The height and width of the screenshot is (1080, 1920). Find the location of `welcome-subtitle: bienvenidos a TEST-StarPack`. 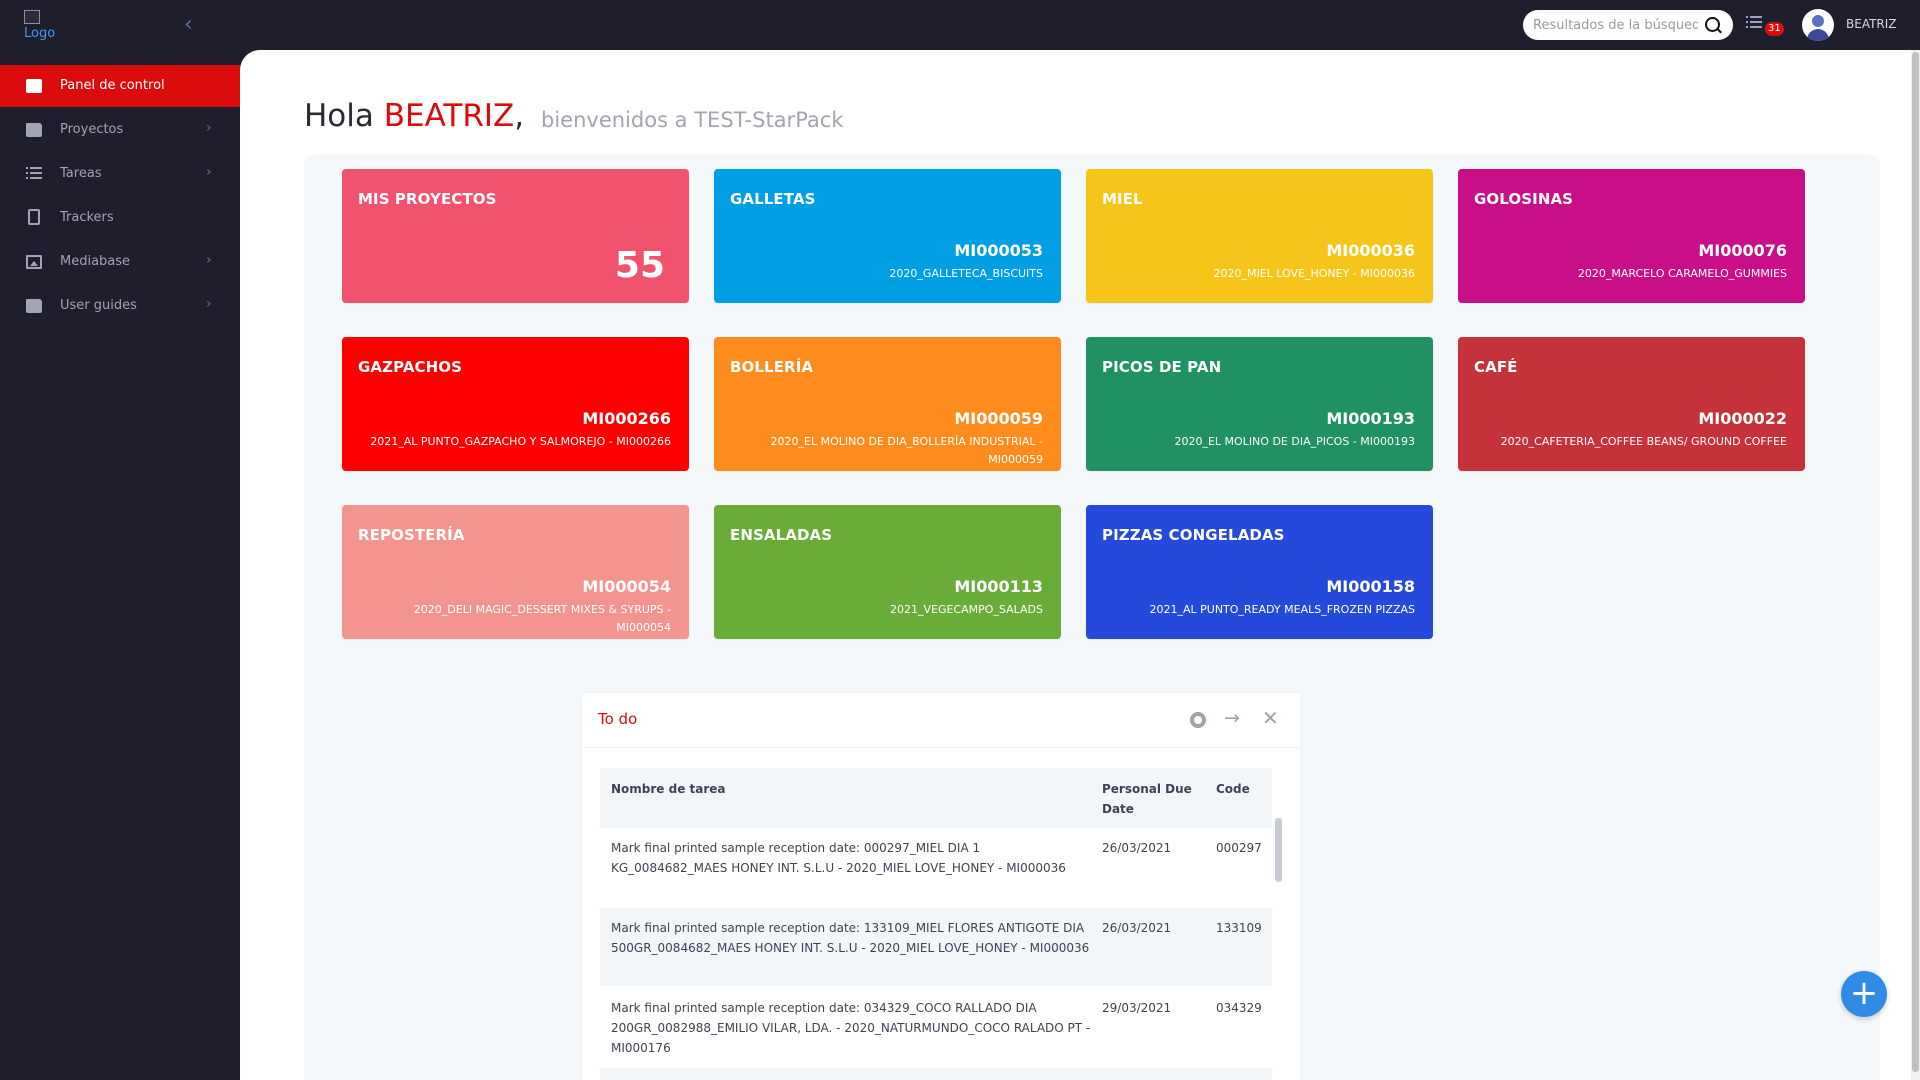

welcome-subtitle: bienvenidos a TEST-StarPack is located at coordinates (692, 120).